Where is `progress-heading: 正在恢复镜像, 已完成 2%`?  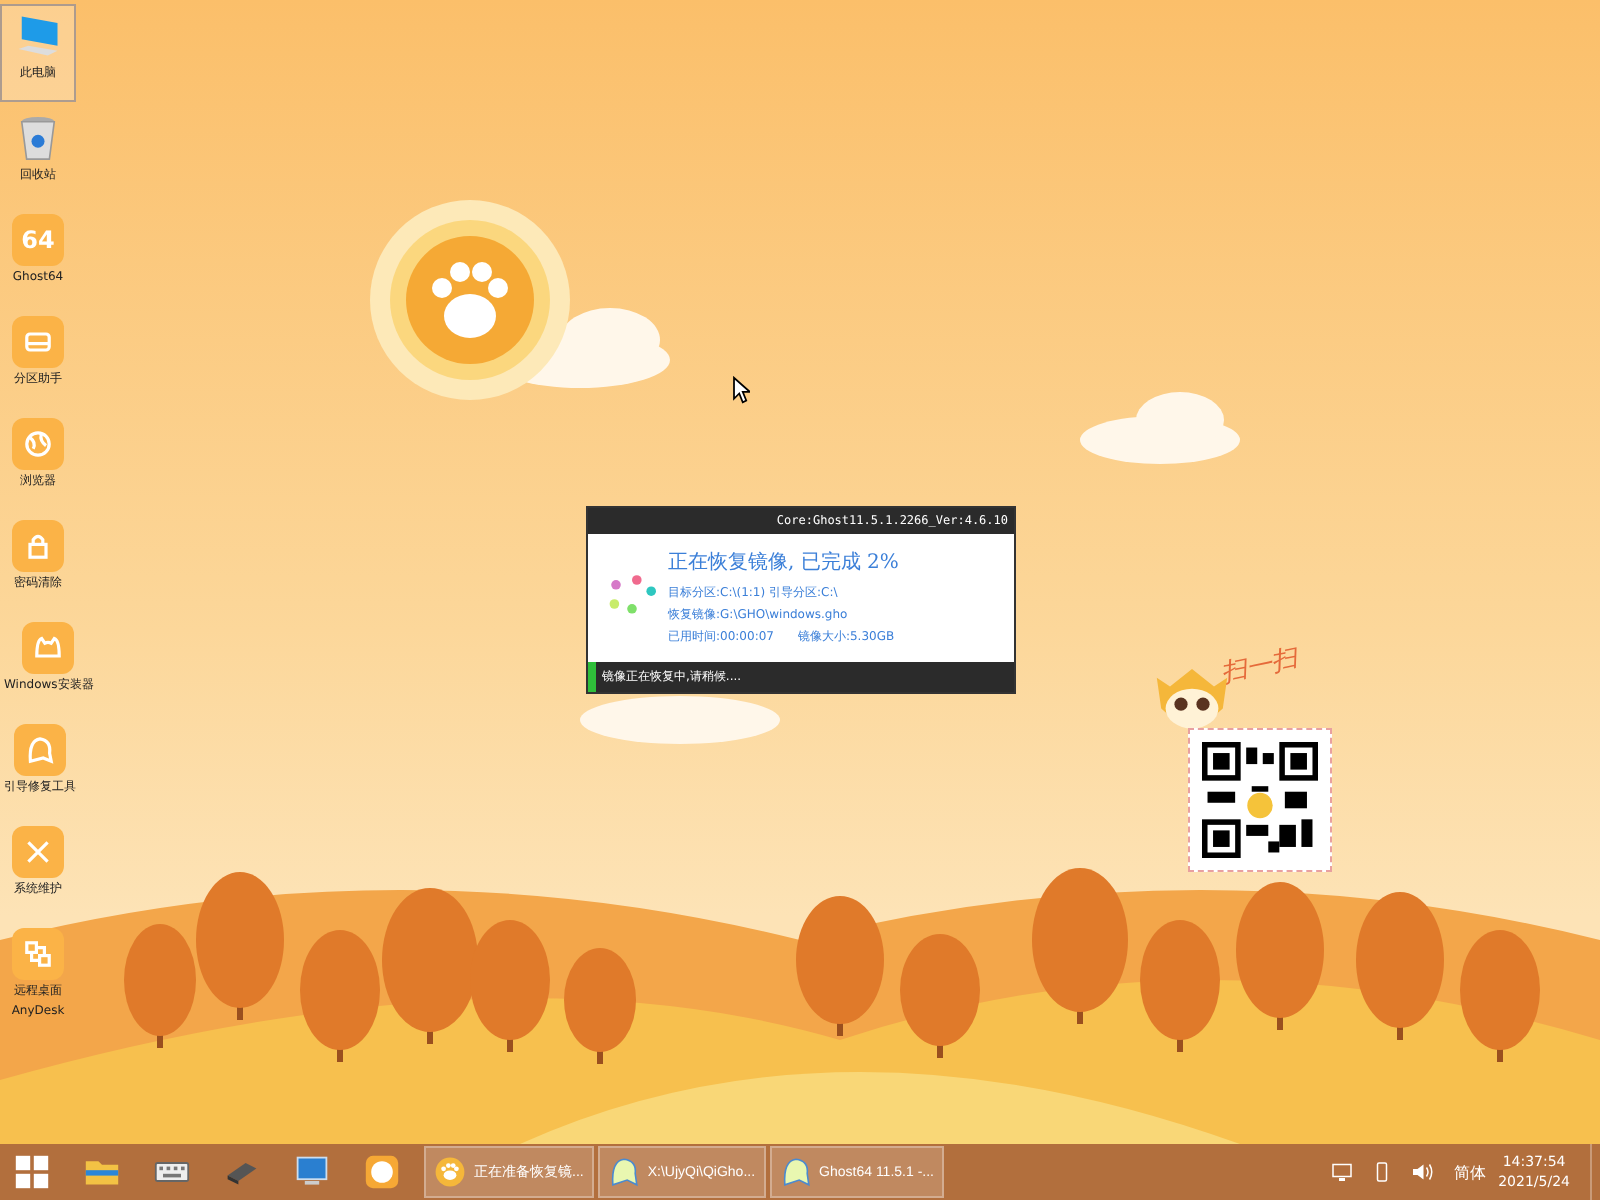 progress-heading: 正在恢复镜像, 已完成 2% is located at coordinates (783, 562).